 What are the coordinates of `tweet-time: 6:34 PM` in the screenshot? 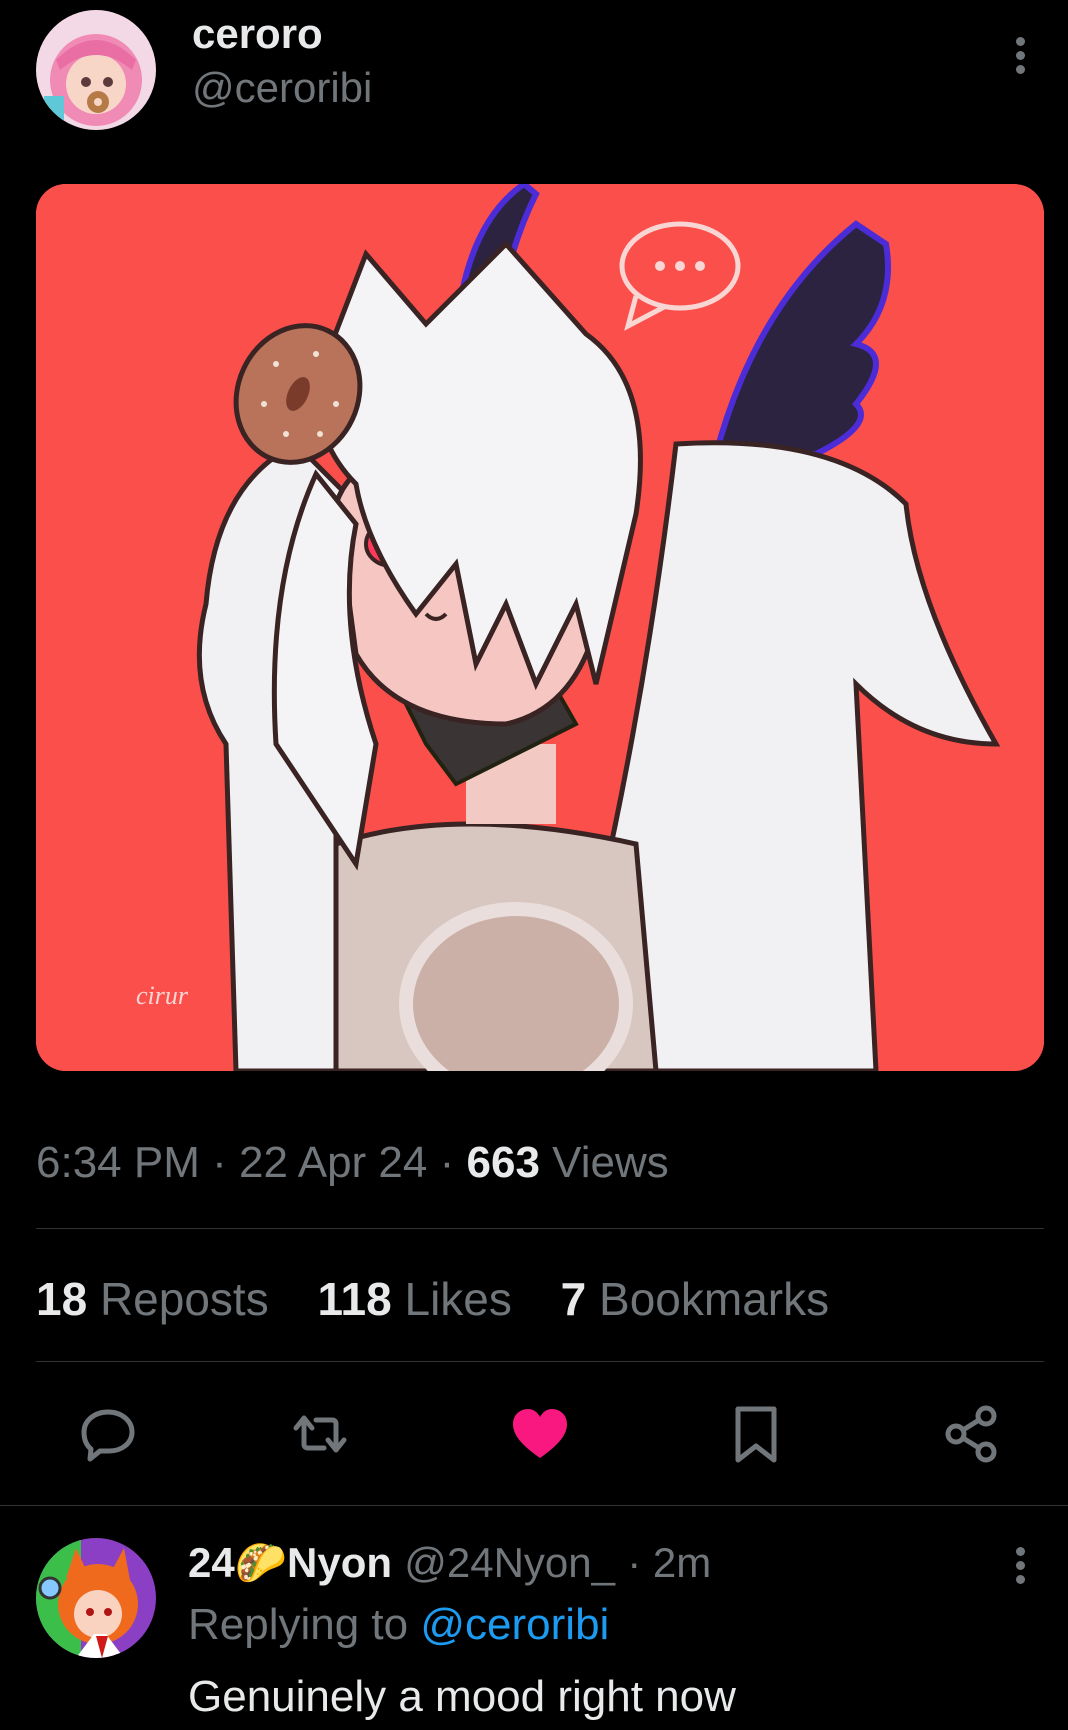 It's located at (118, 1162).